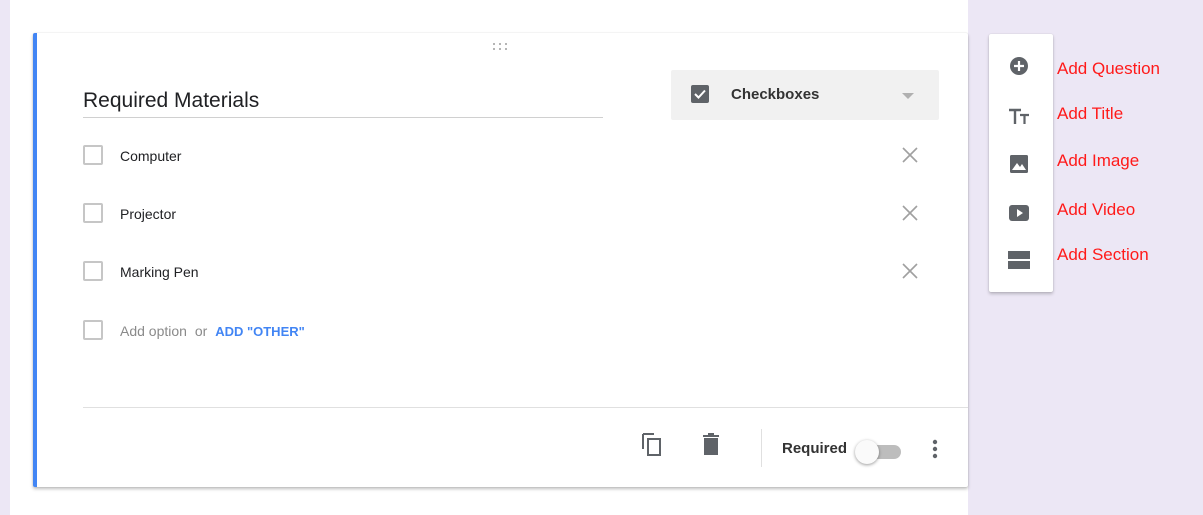 The width and height of the screenshot is (1203, 515). Describe the element at coordinates (503, 273) in the screenshot. I see `option-row: Marking Pen` at that location.